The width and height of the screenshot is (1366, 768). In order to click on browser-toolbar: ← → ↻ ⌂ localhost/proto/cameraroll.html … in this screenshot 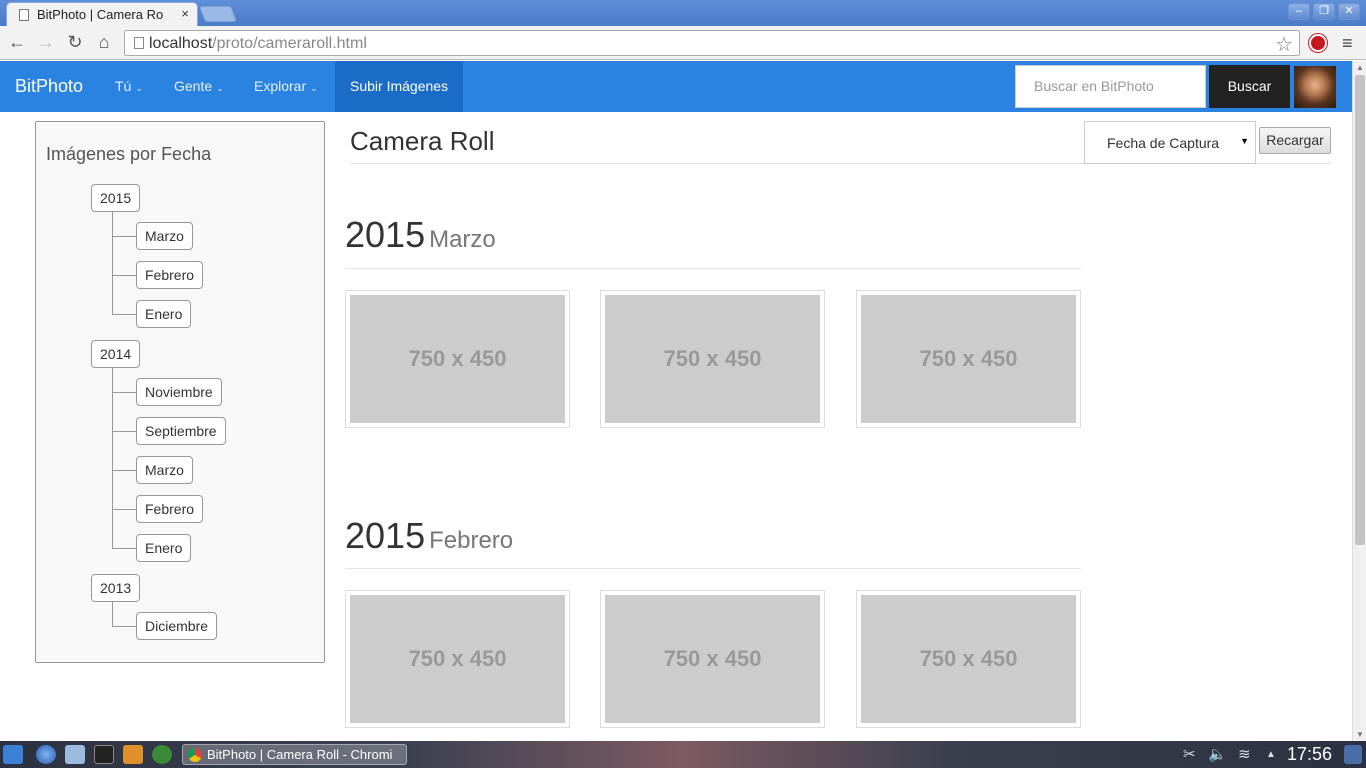, I will do `click(683, 43)`.